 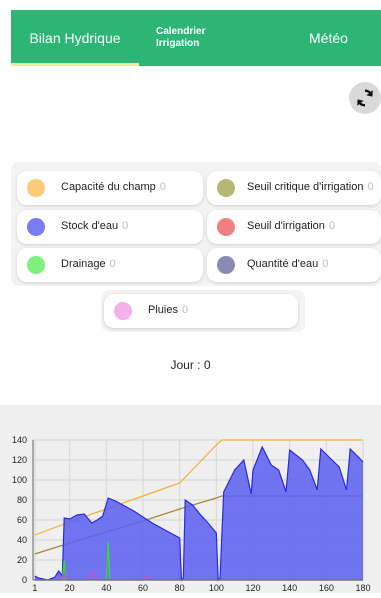 What do you see at coordinates (83, 264) in the screenshot?
I see `legend-label: Drainage` at bounding box center [83, 264].